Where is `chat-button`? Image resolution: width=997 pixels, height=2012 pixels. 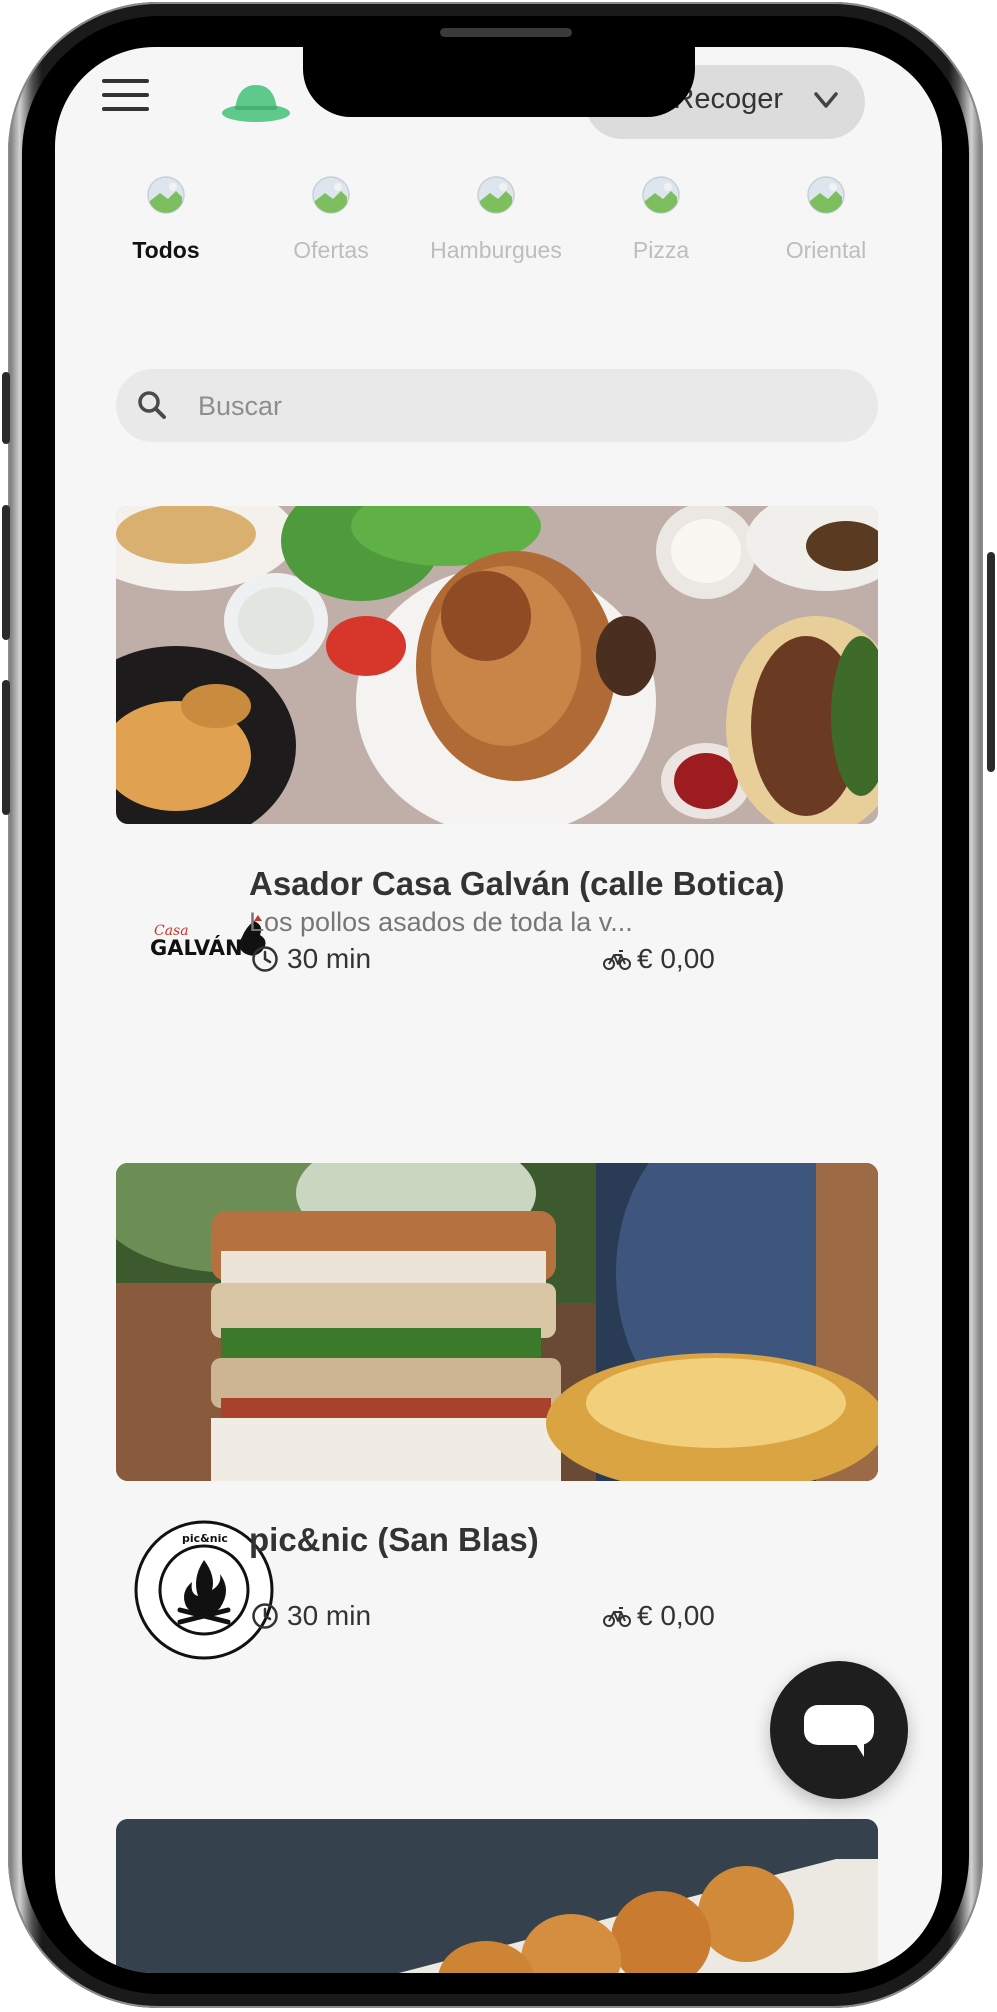
chat-button is located at coordinates (839, 1730).